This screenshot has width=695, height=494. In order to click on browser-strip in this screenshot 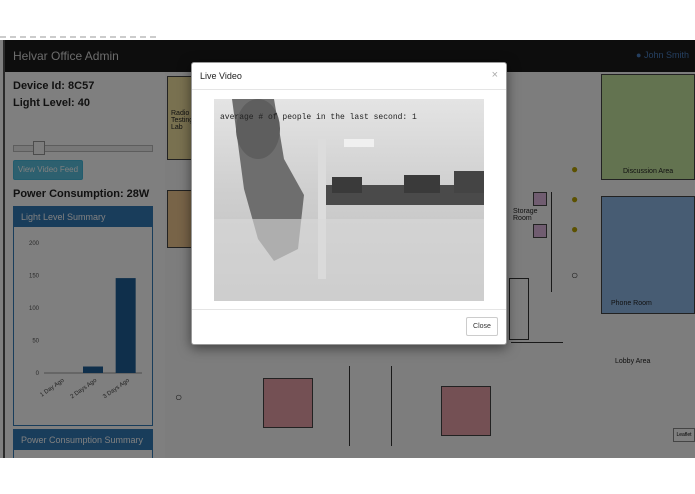, I will do `click(347, 20)`.